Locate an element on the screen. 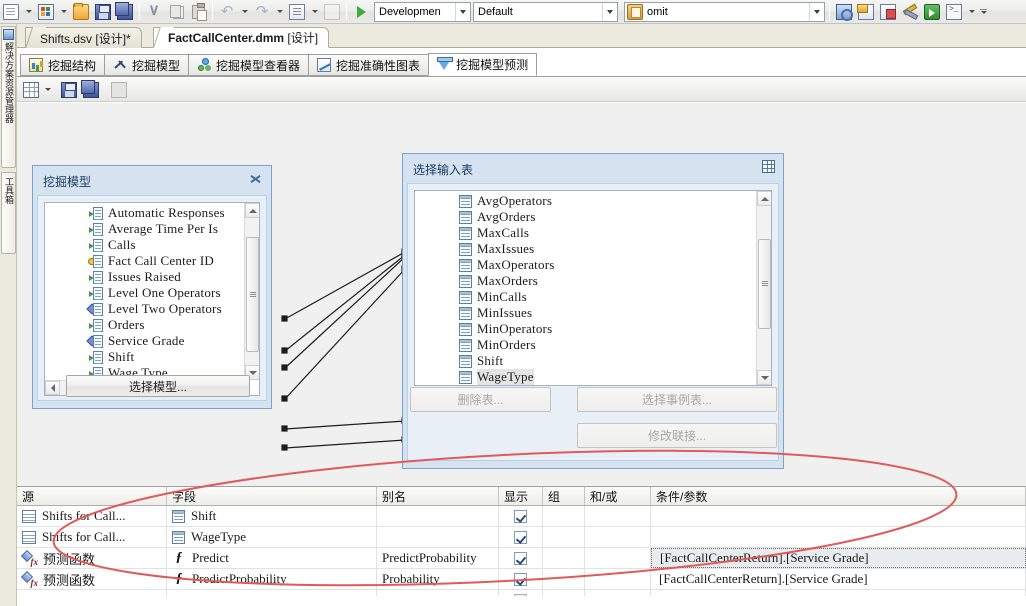 Image resolution: width=1026 pixels, height=606 pixels. list-item: Level Two Operators is located at coordinates (144, 309).